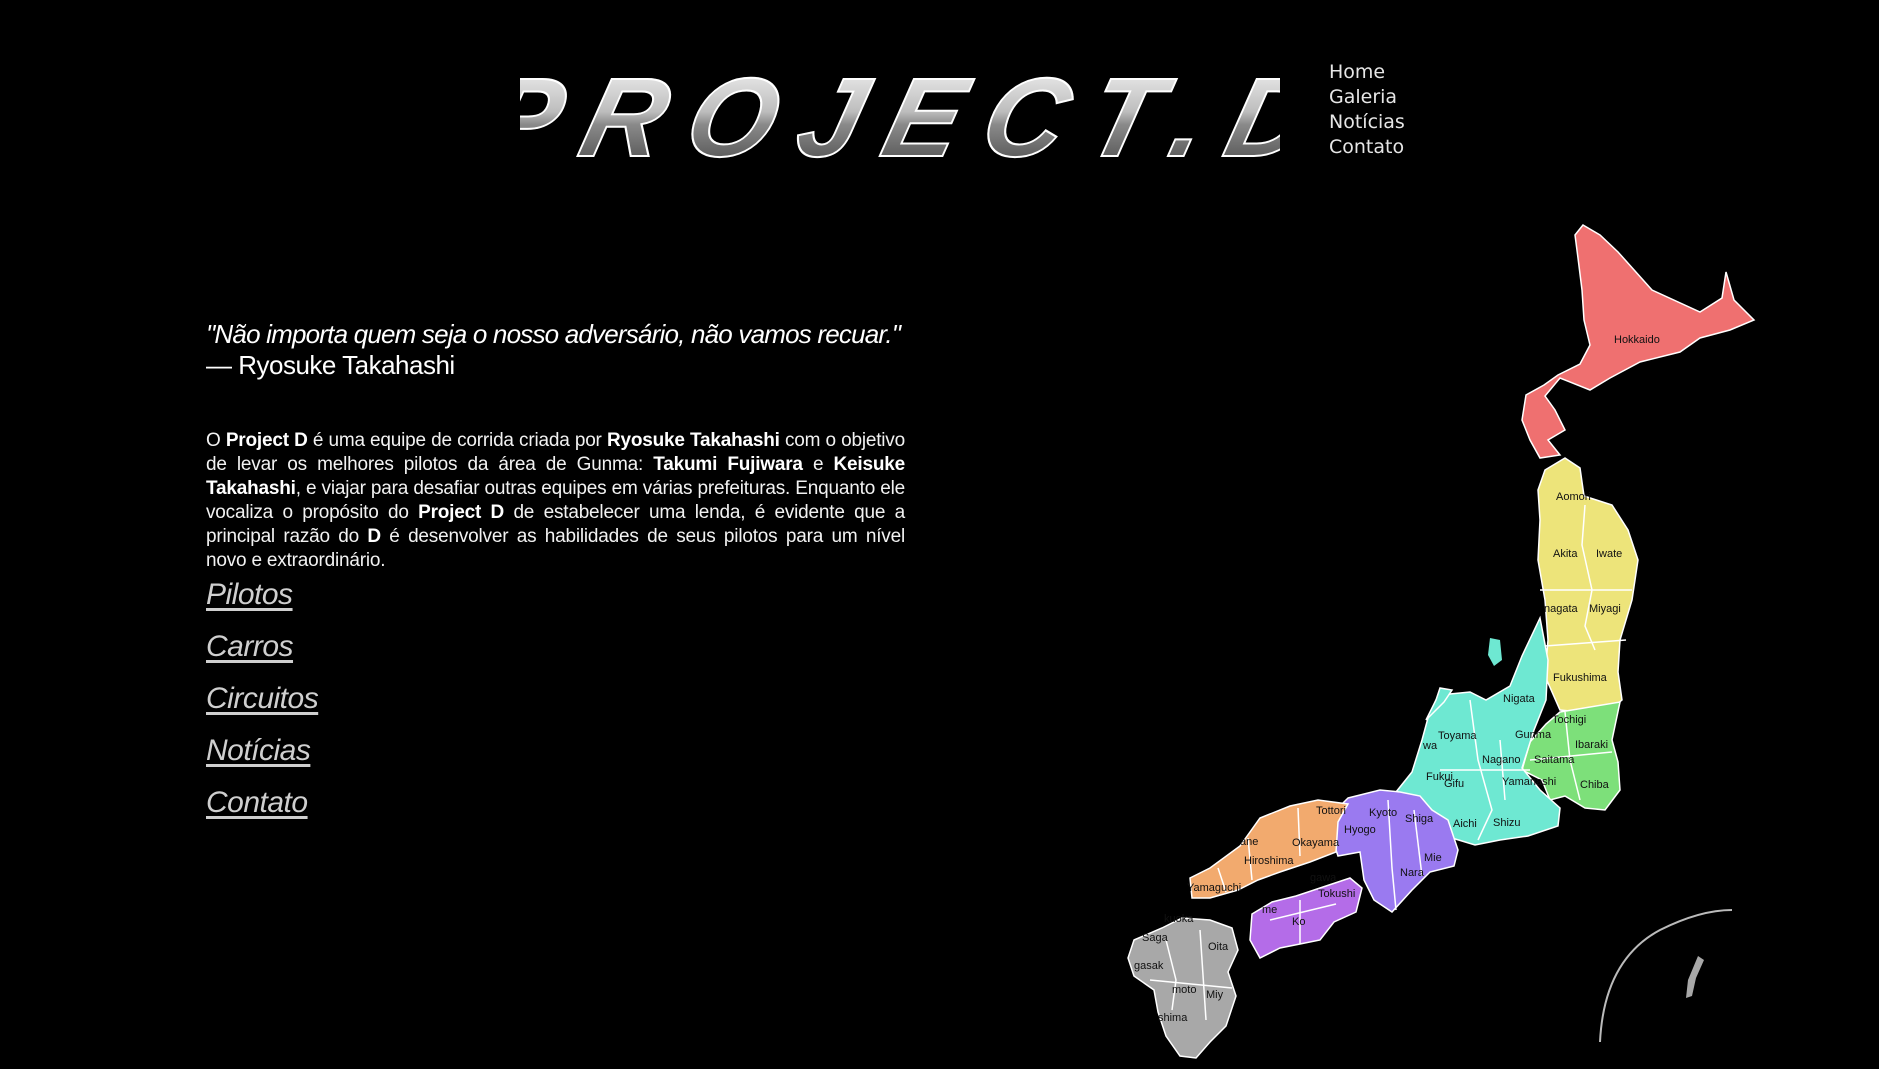  Describe the element at coordinates (1149, 966) in the screenshot. I see `map-label-nagasaki: gasak` at that location.